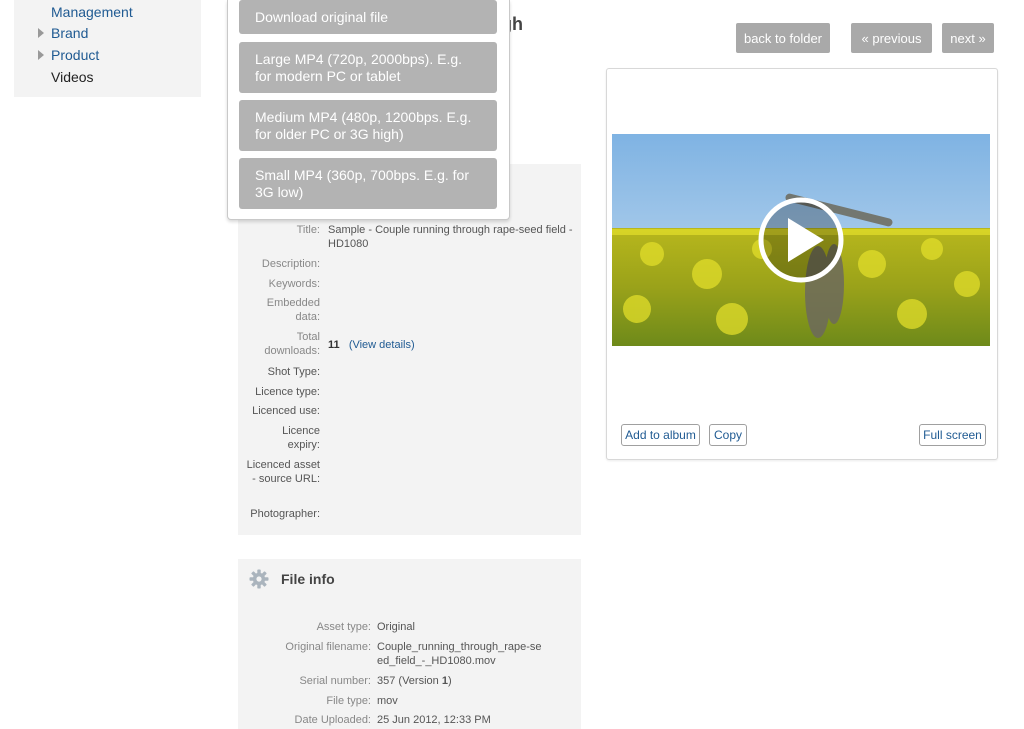 The width and height of the screenshot is (1024, 729). What do you see at coordinates (343, 627) in the screenshot?
I see `asset-type-label: Asset type:` at bounding box center [343, 627].